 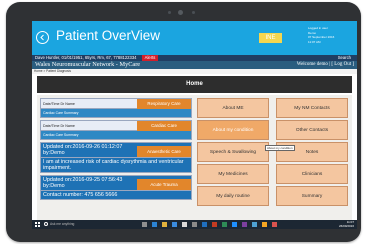 I want to click on word-icon, so click(x=204, y=224).